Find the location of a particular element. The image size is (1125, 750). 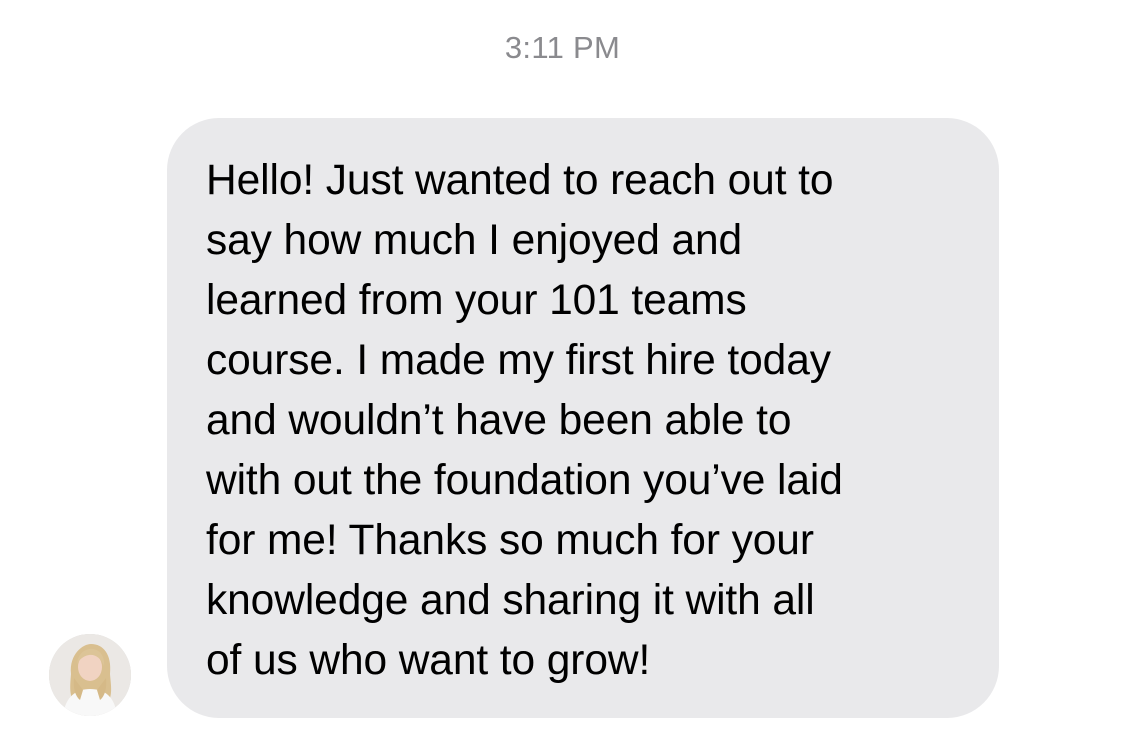

profile-photo-avatar-icon is located at coordinates (90, 675).